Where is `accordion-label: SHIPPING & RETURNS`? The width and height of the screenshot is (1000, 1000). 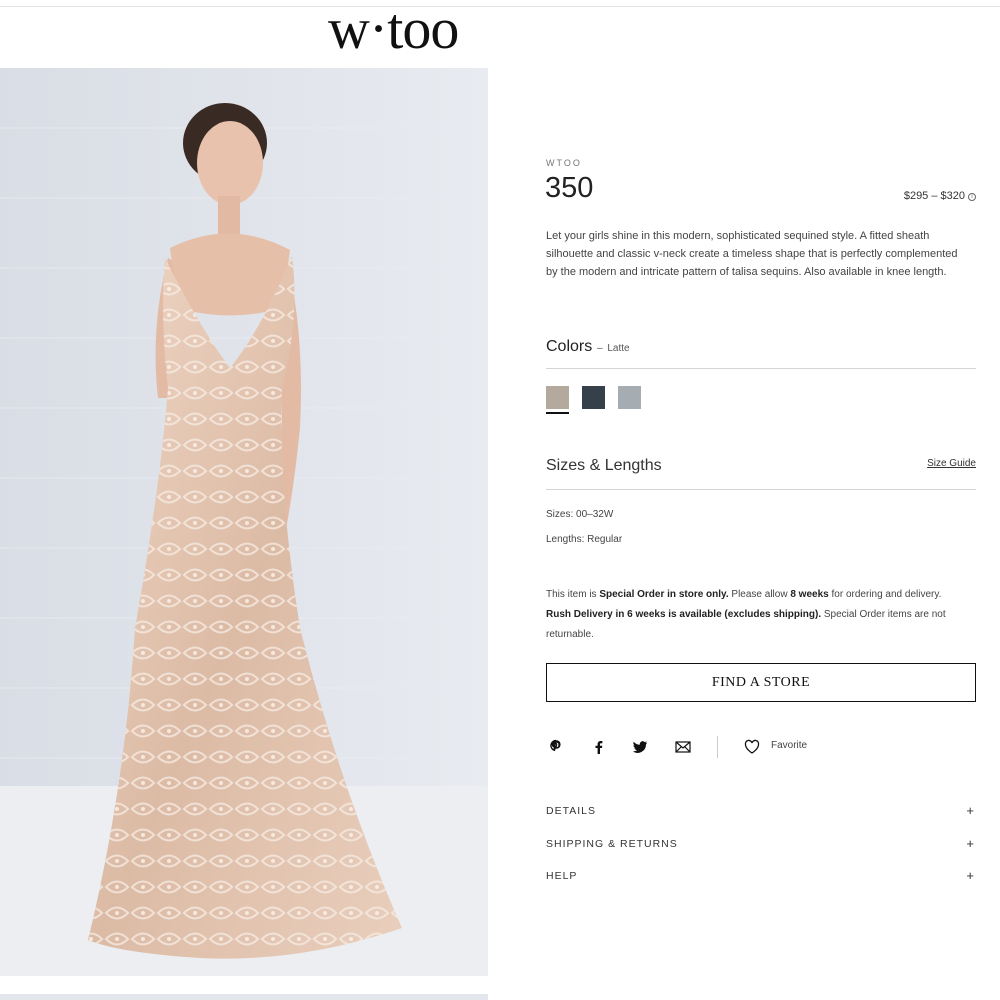
accordion-label: SHIPPING & RETURNS is located at coordinates (612, 844).